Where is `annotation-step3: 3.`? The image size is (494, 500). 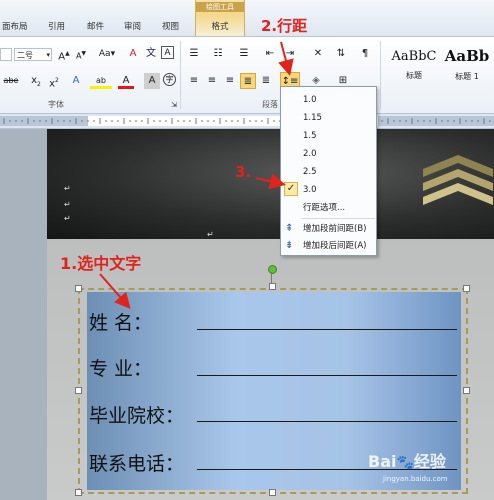
annotation-step3: 3. is located at coordinates (243, 172).